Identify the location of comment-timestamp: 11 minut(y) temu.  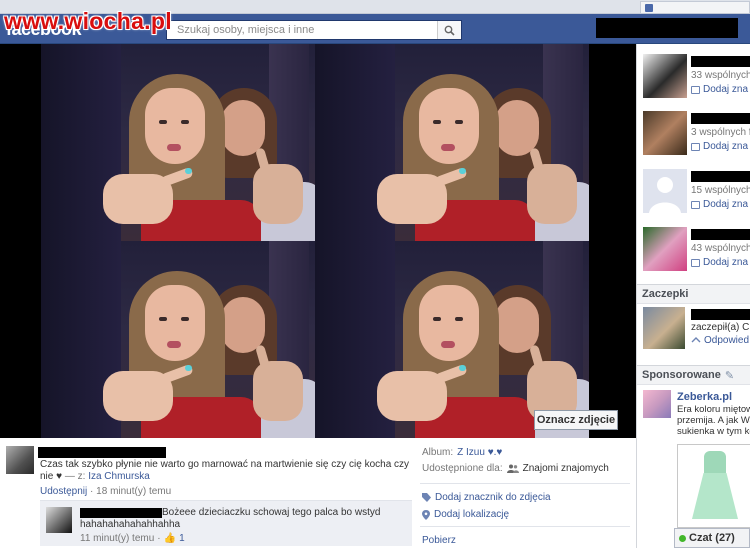
(117, 538).